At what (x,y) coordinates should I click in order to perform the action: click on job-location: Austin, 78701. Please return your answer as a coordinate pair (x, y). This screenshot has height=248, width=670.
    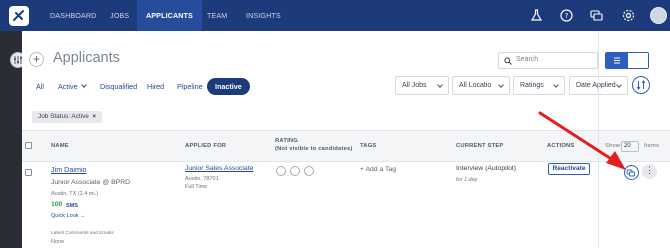
    Looking at the image, I should click on (202, 179).